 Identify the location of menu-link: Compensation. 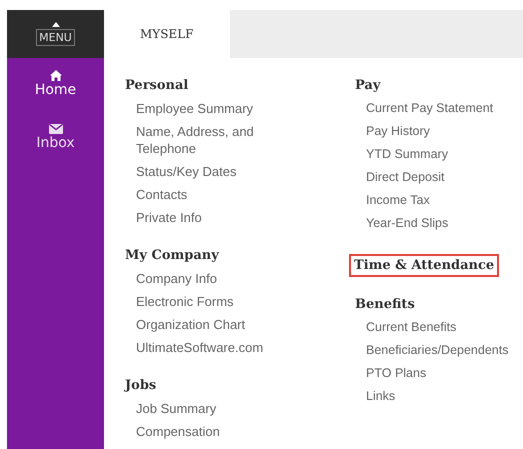
(195, 431).